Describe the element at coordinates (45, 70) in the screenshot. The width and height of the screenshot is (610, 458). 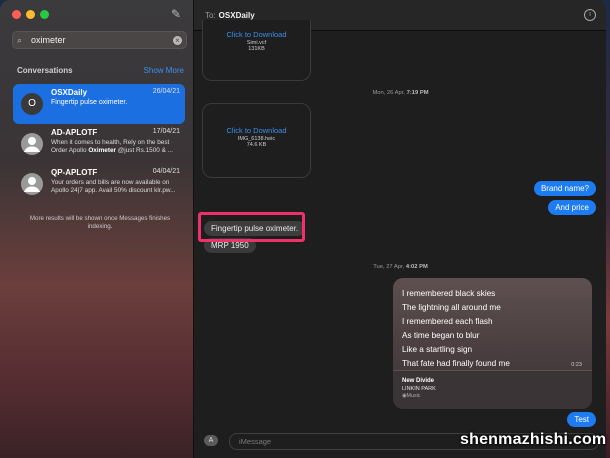
I see `conversations-label: Conversations` at that location.